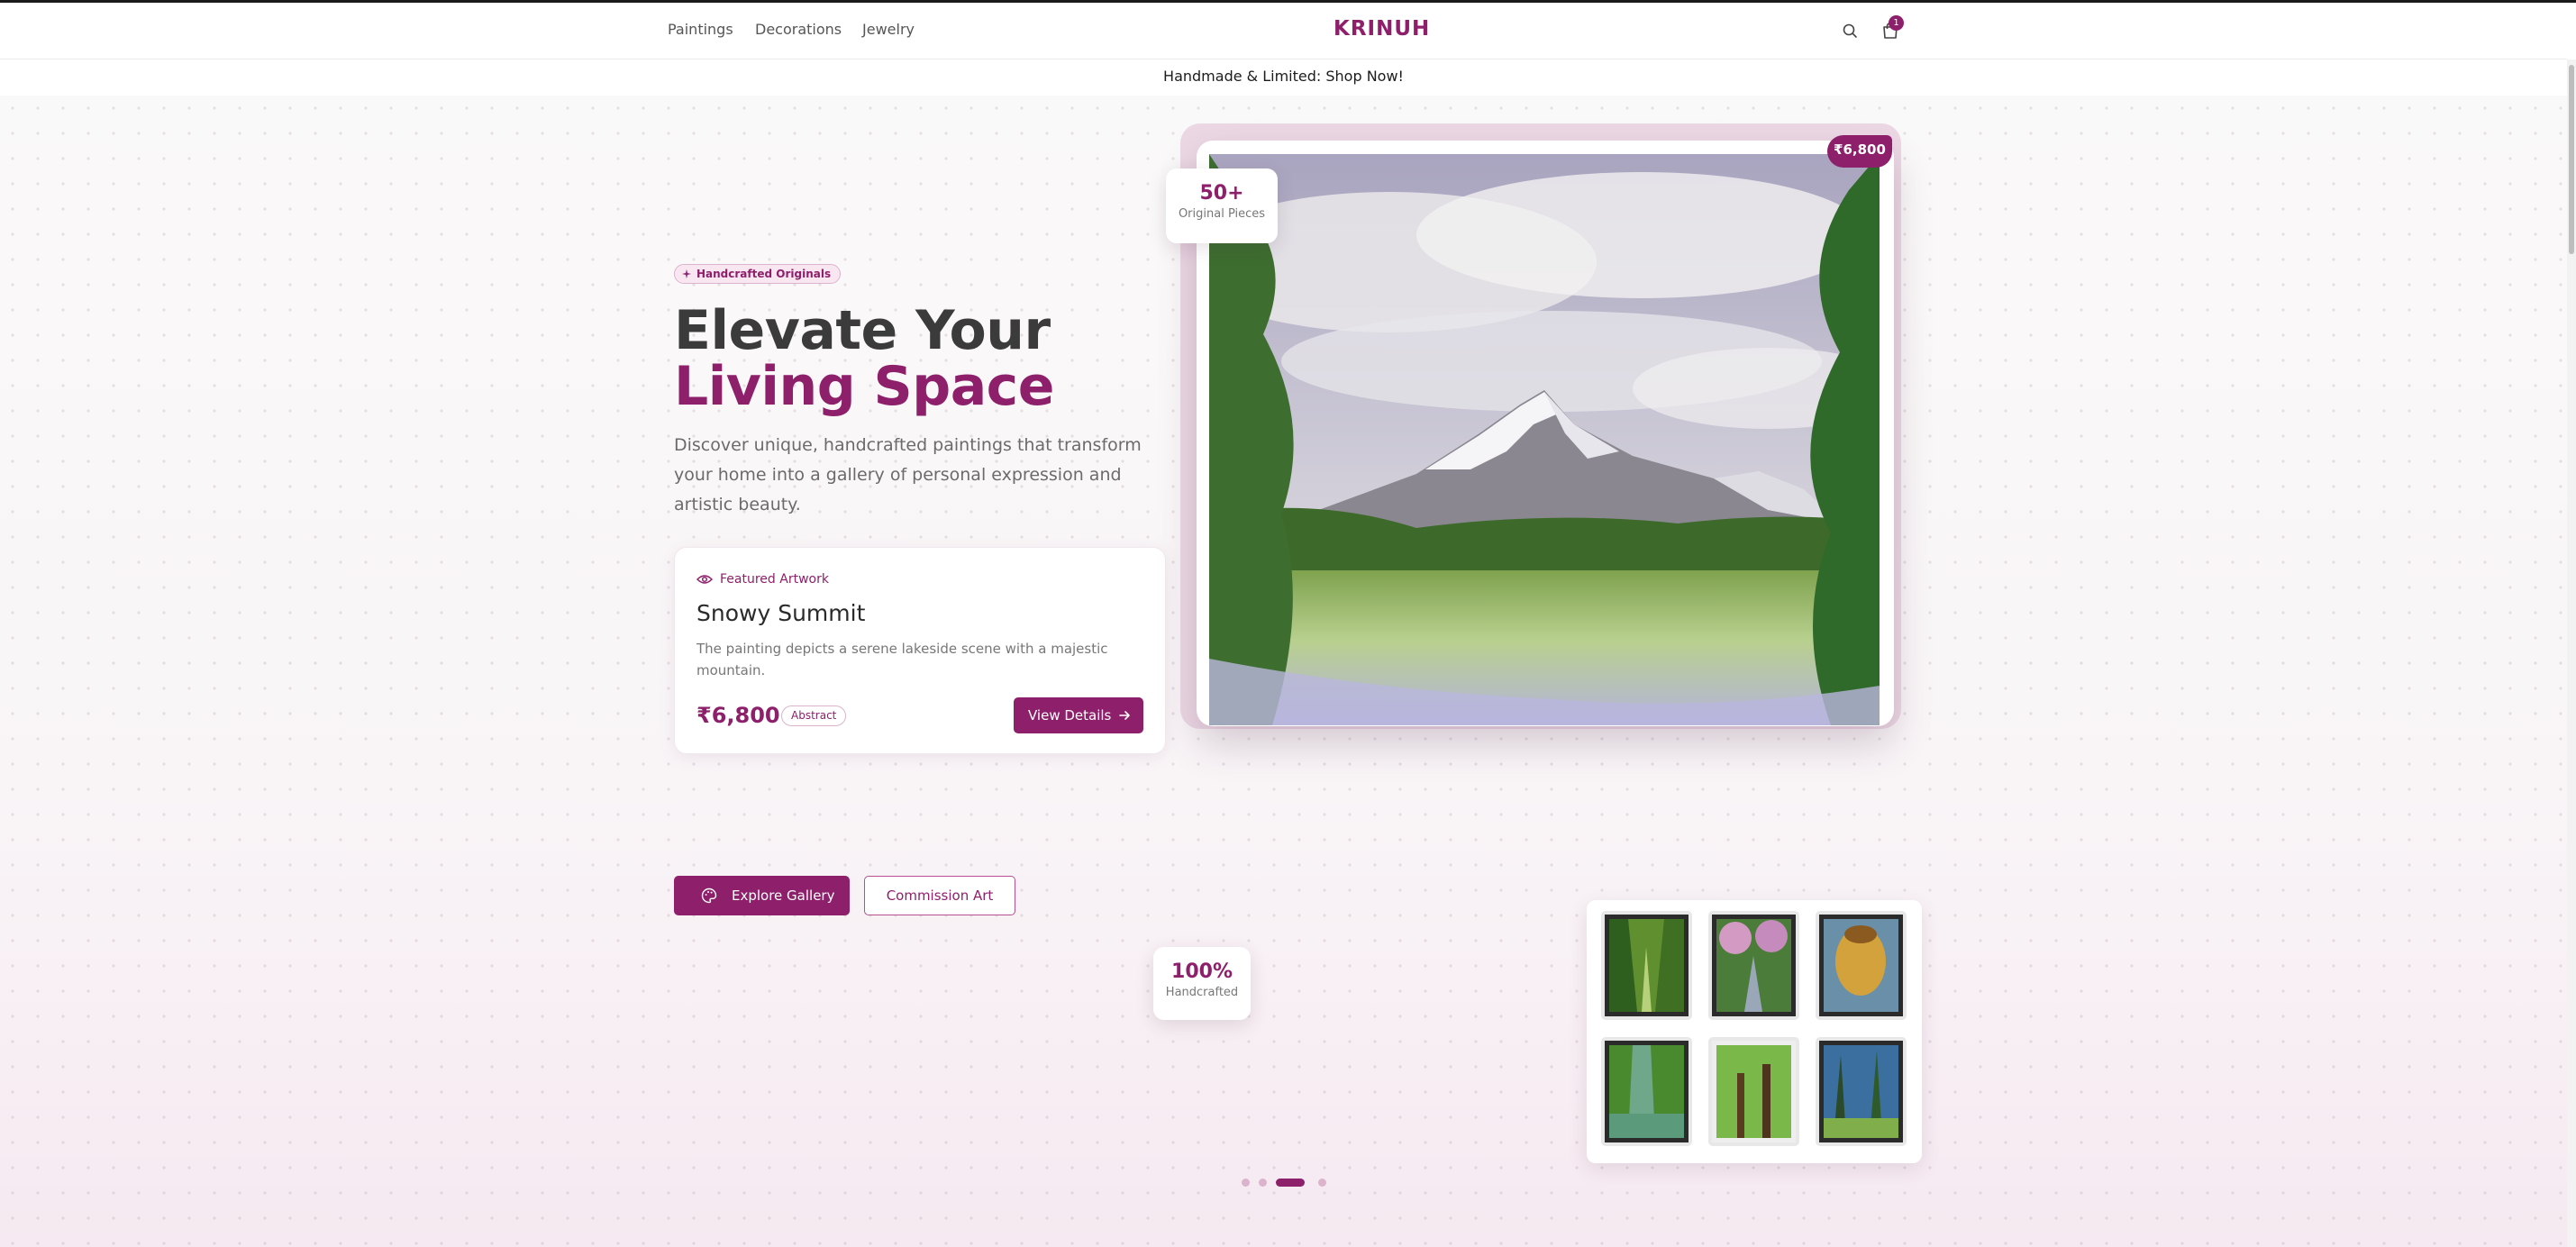  Describe the element at coordinates (1202, 984) in the screenshot. I see `stat-handcrafted: 100% Handcrafted` at that location.